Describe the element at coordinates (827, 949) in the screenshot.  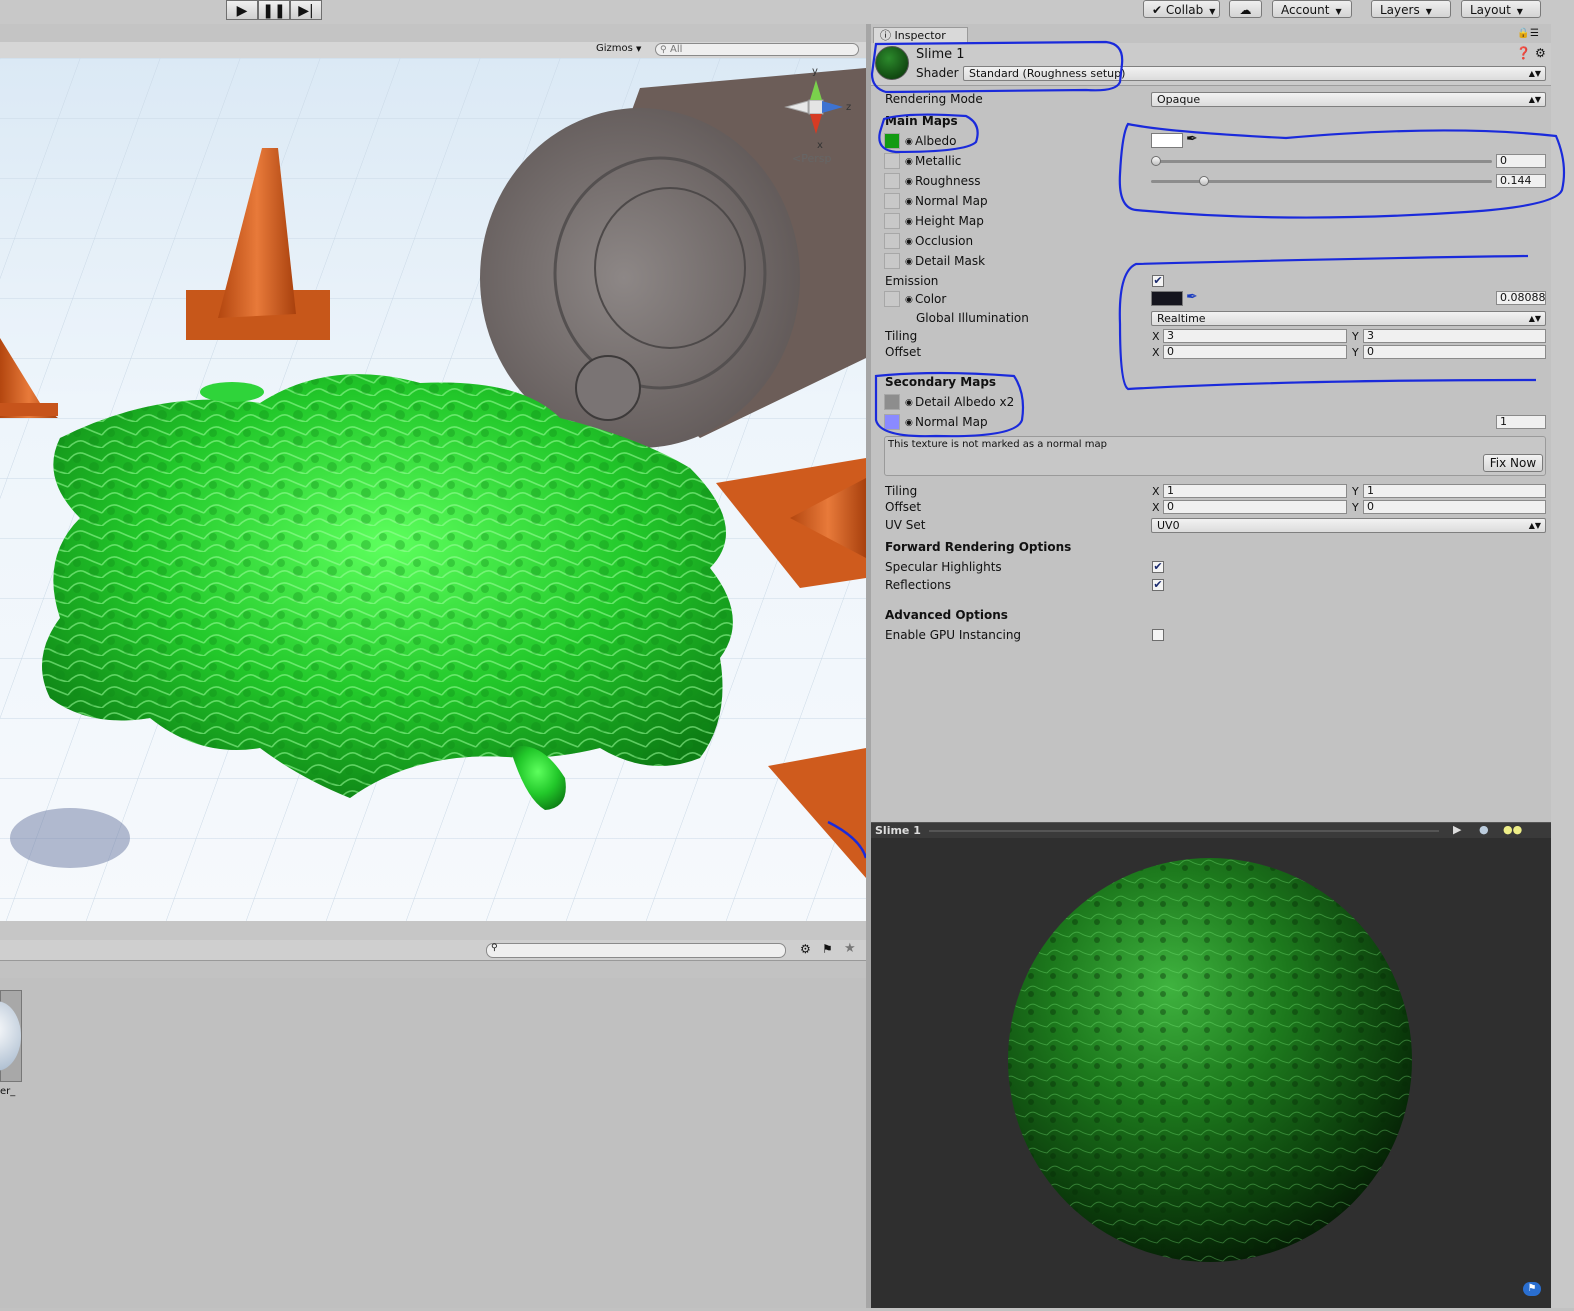
I see `label-tag-icon: ⚑` at that location.